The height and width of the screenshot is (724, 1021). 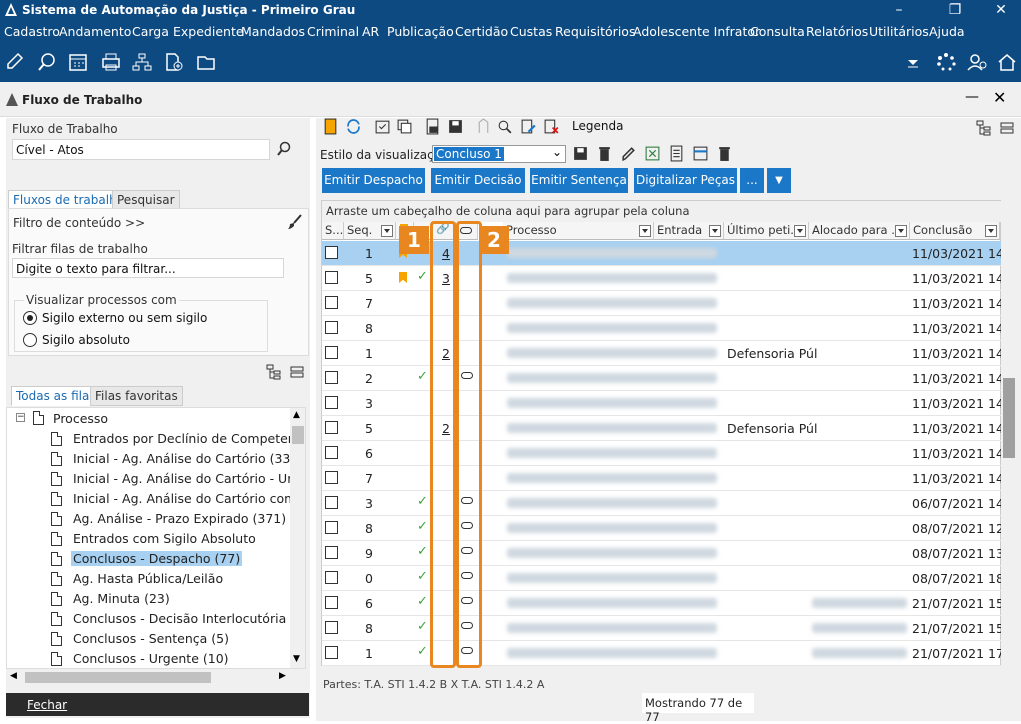 I want to click on expand-tree-icon, so click(x=274, y=372).